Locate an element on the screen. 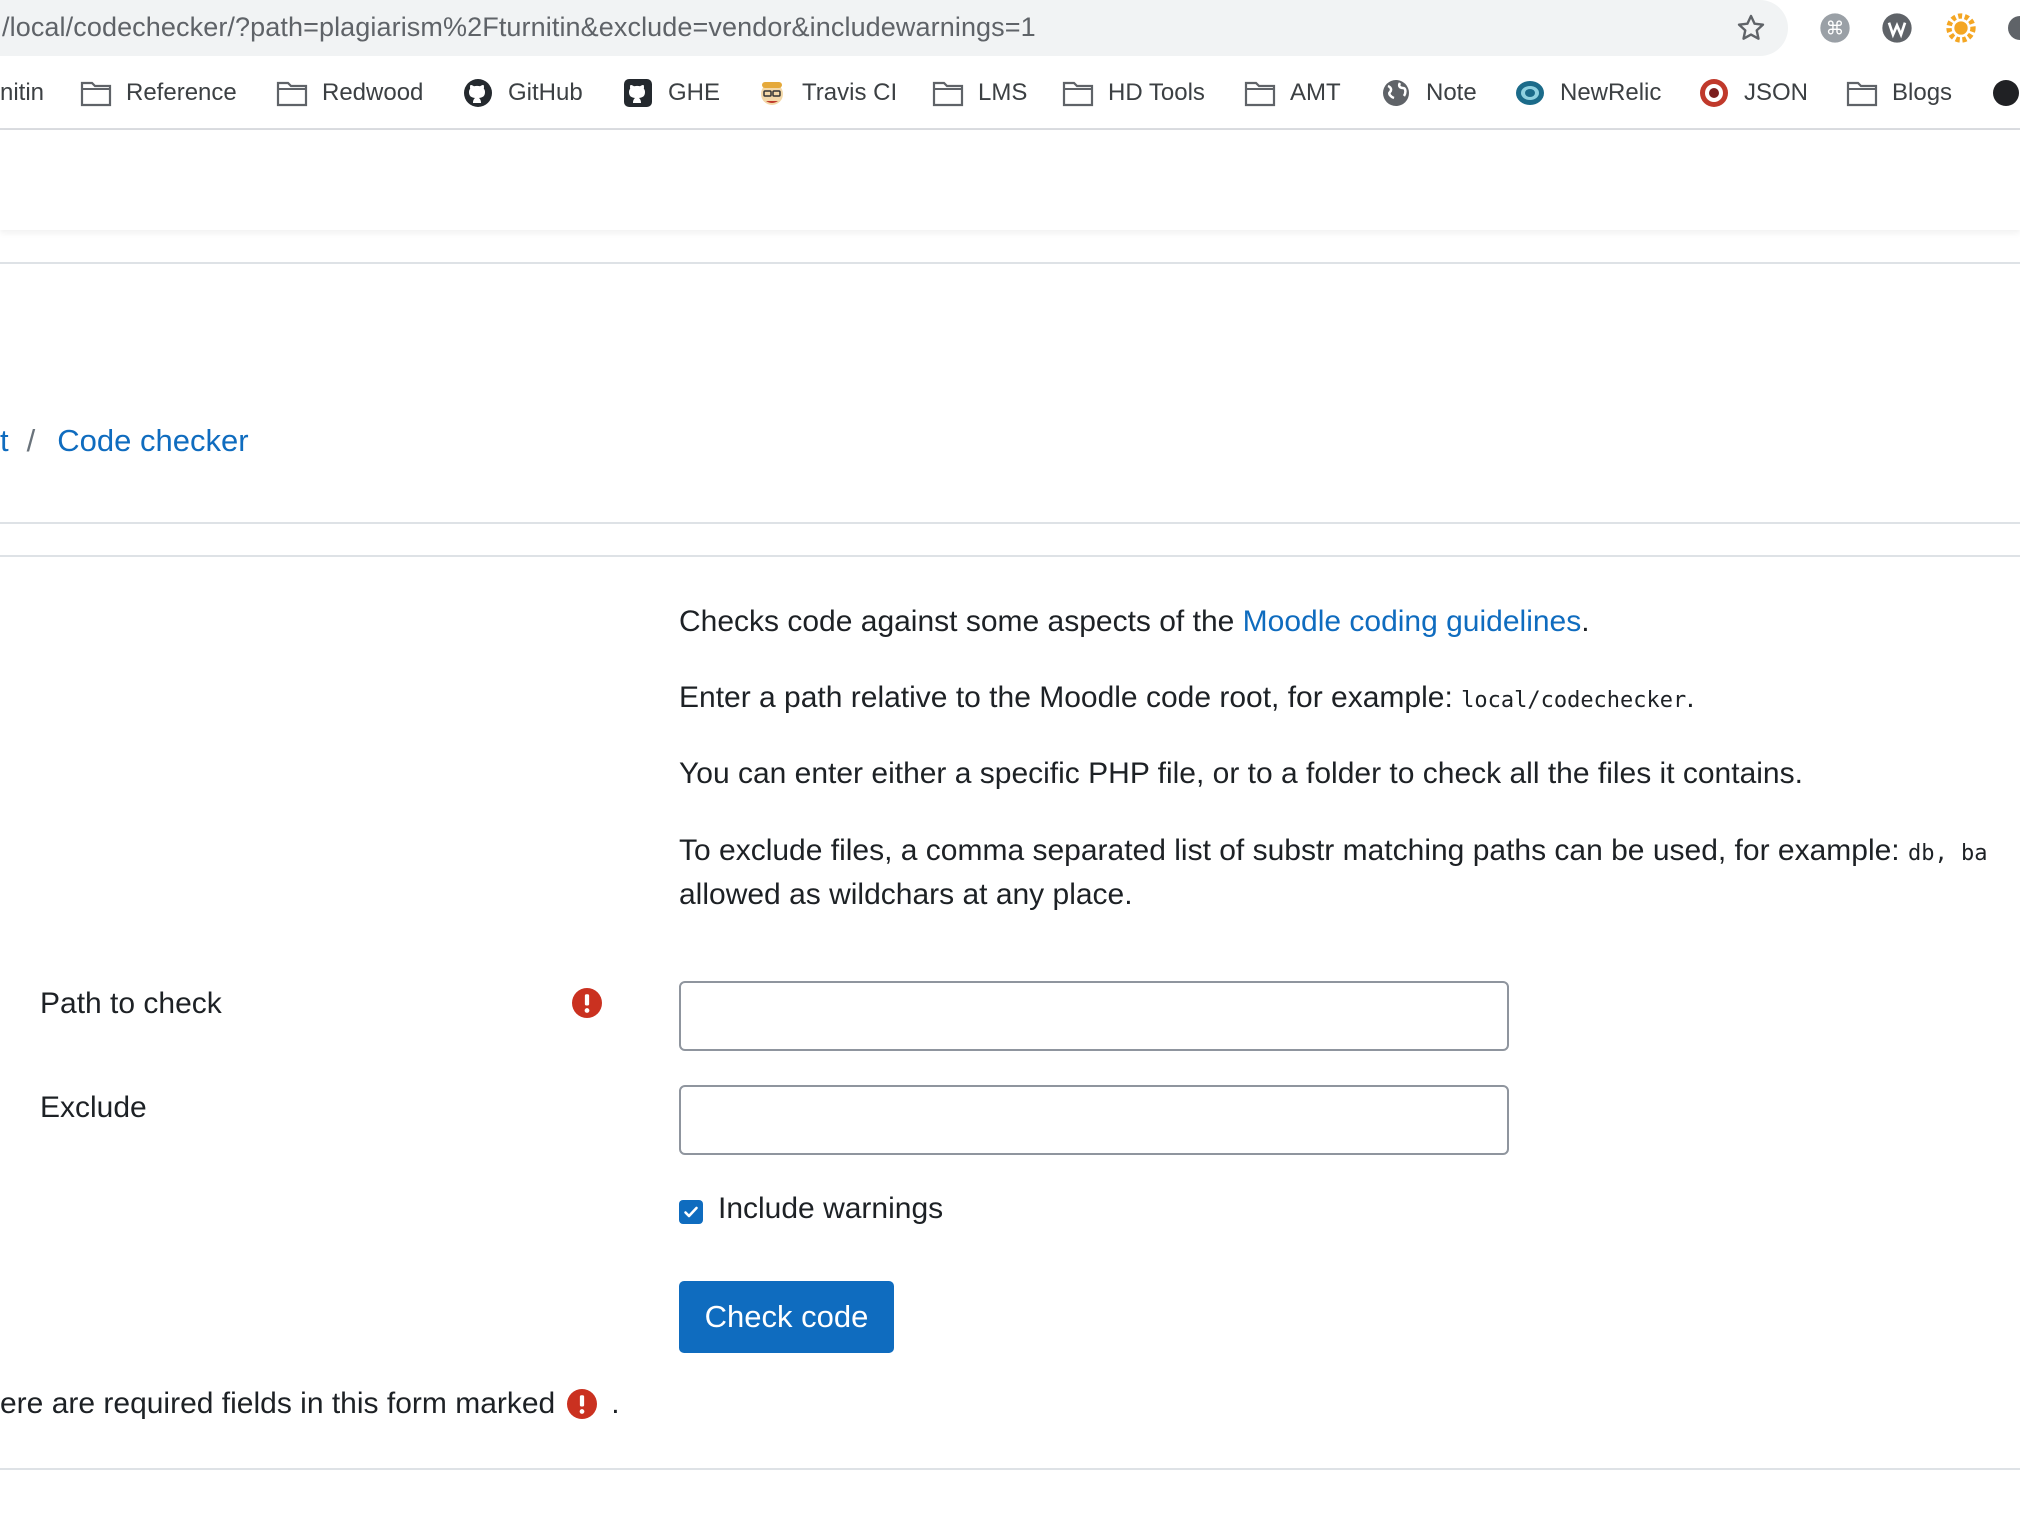  bookmark-nitin: nitin is located at coordinates (22, 93).